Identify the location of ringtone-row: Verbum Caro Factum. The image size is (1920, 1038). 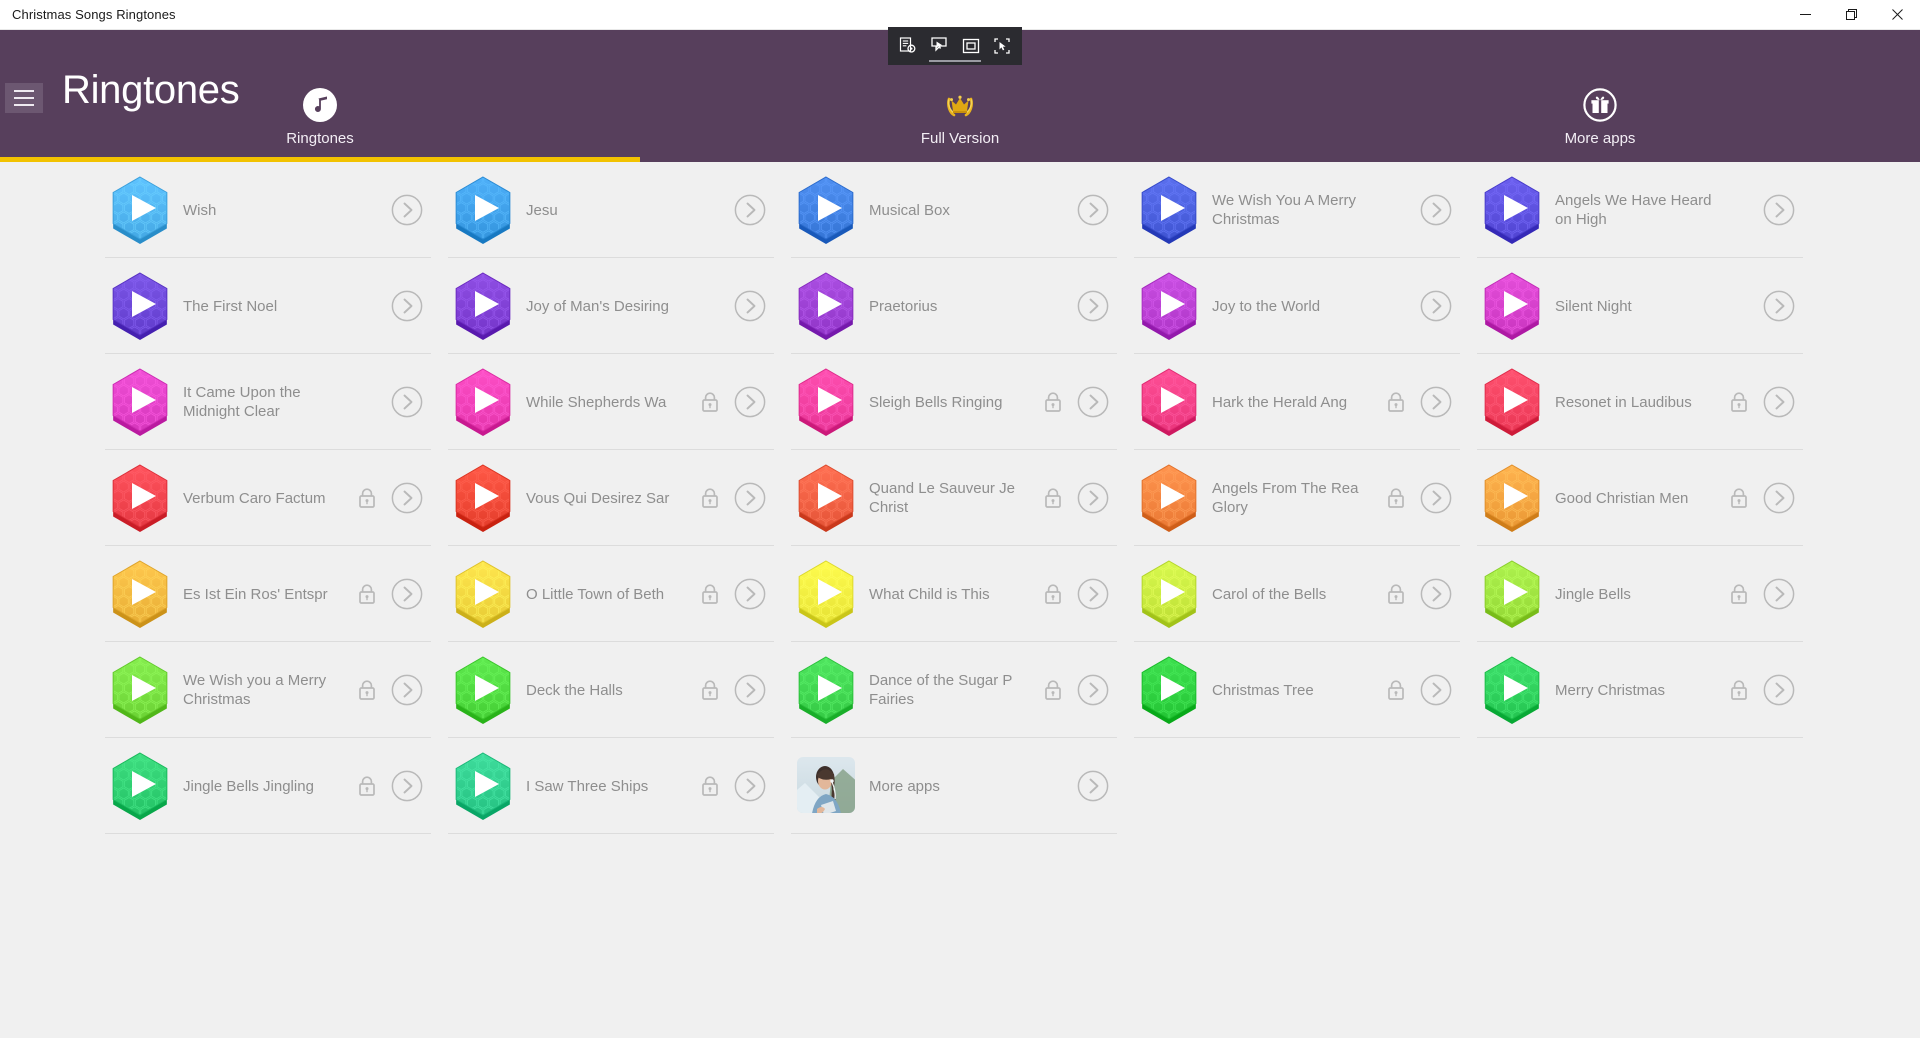
(276, 498).